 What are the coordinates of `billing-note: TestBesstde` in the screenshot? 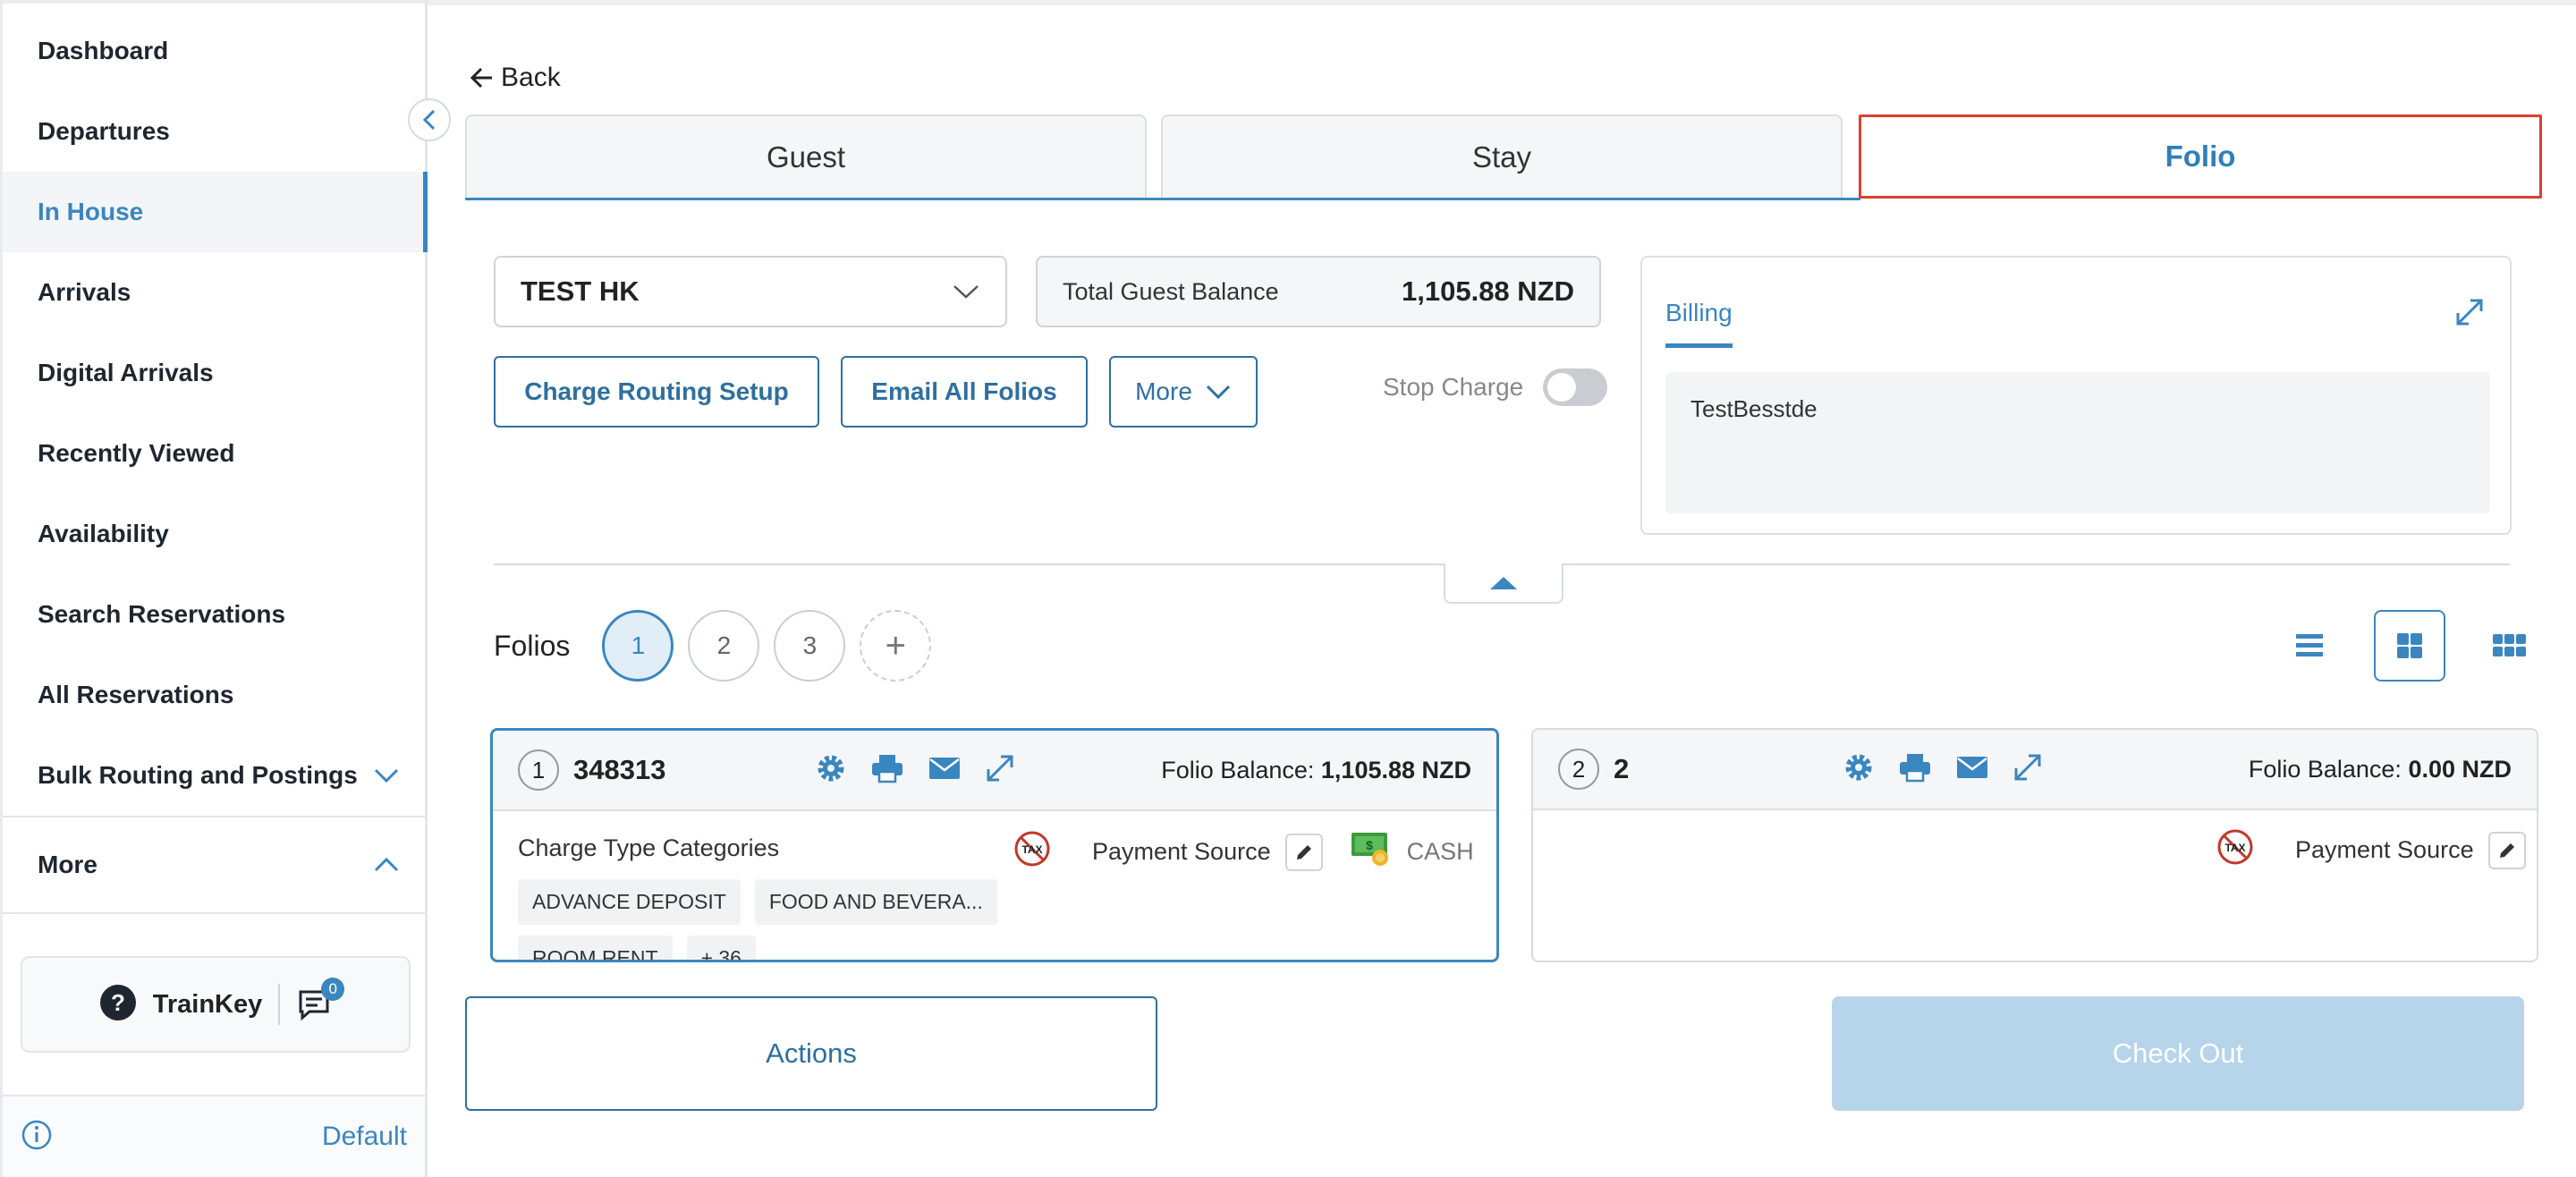 It's located at (2077, 442).